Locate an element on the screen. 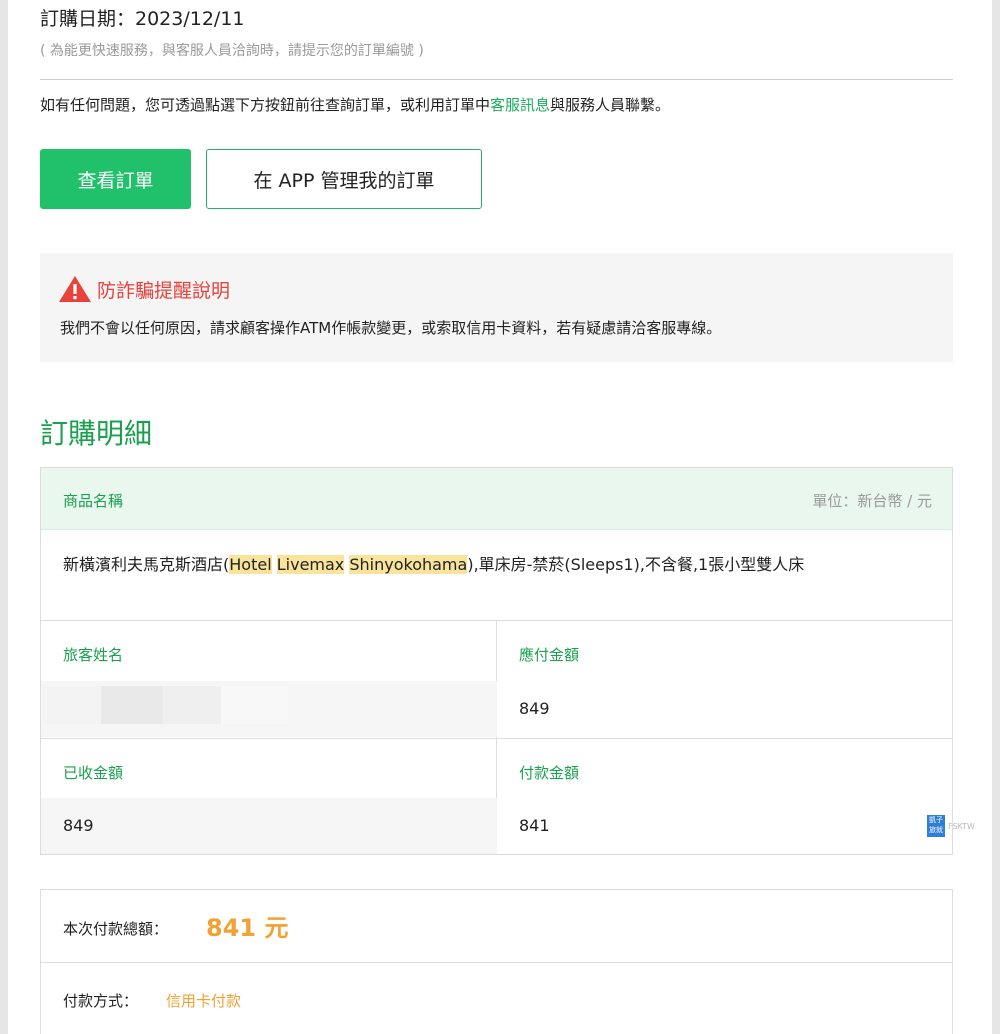 The width and height of the screenshot is (1000, 1034). alert-title: 防詐騙提醒說明 is located at coordinates (164, 290).